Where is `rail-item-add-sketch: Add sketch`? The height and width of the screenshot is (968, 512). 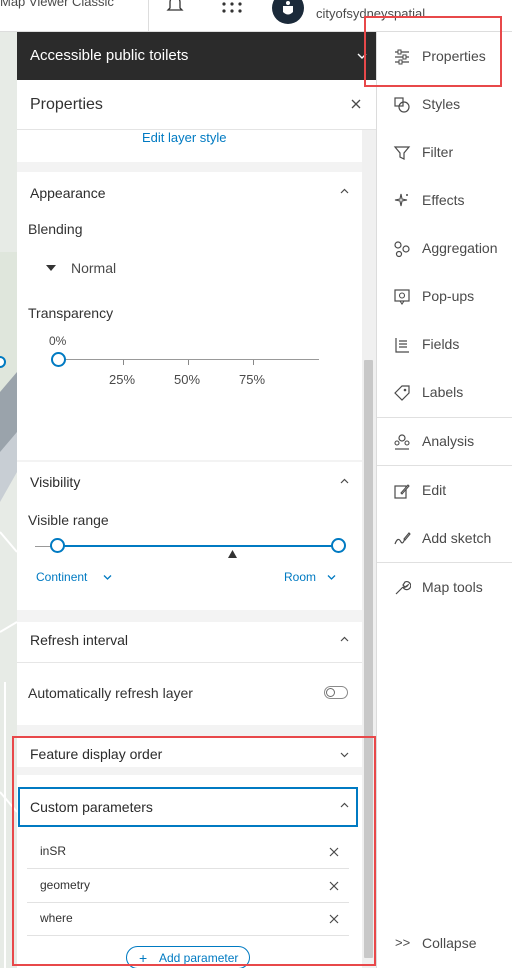
rail-item-add-sketch: Add sketch is located at coordinates (444, 538).